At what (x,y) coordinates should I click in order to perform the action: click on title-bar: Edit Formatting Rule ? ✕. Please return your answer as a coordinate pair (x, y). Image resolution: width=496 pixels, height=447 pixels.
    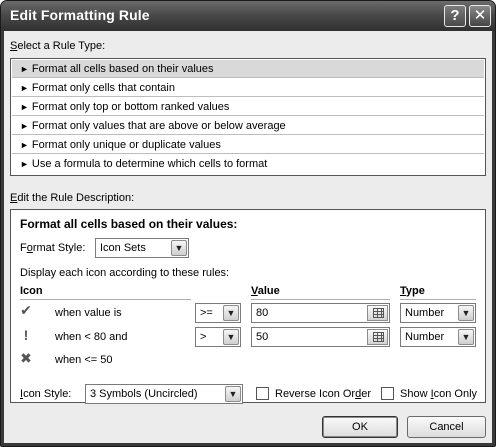
    Looking at the image, I should click on (248, 16).